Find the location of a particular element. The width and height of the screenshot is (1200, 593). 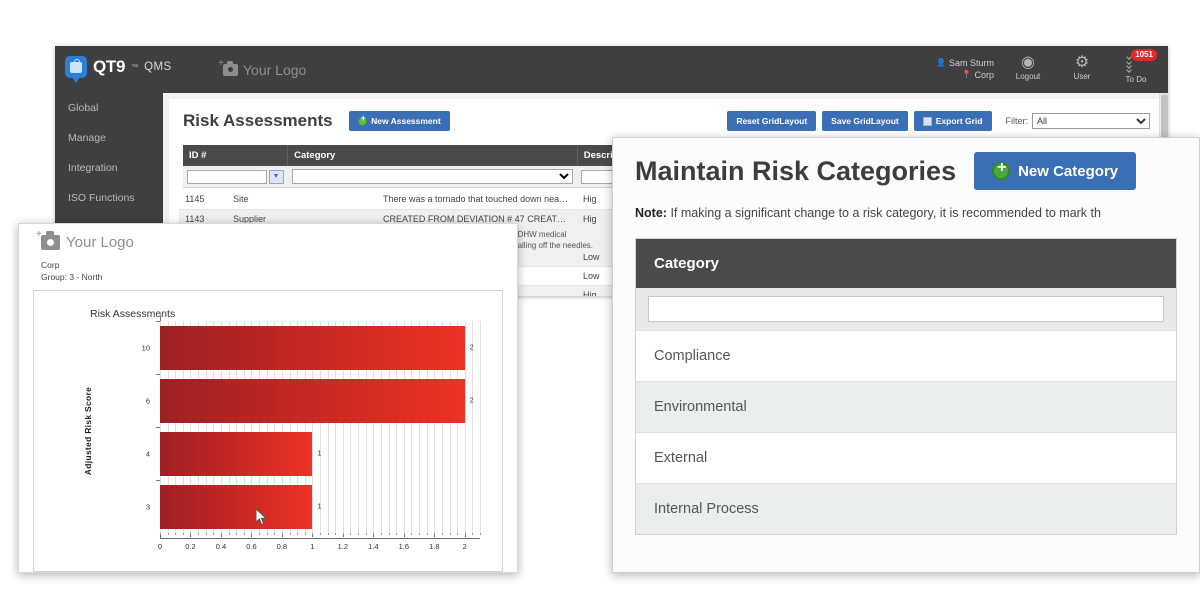

qt9-logo: QT9 ™ QMS is located at coordinates (118, 69).